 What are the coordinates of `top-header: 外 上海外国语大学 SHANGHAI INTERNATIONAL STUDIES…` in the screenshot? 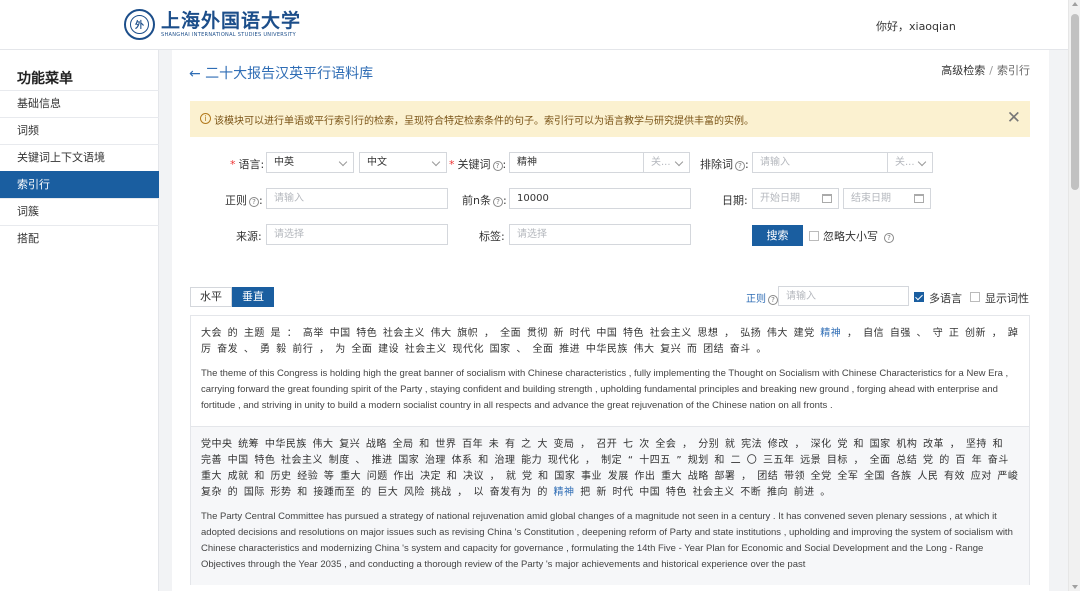 It's located at (534, 25).